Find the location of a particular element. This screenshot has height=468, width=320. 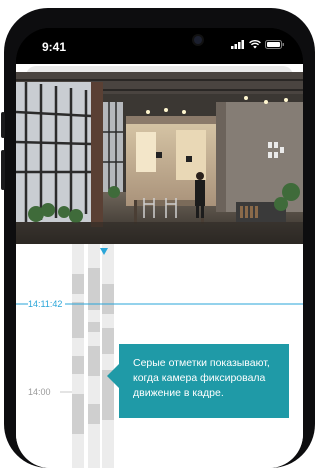

current-time-label: 14:11:42 is located at coordinates (47, 304).